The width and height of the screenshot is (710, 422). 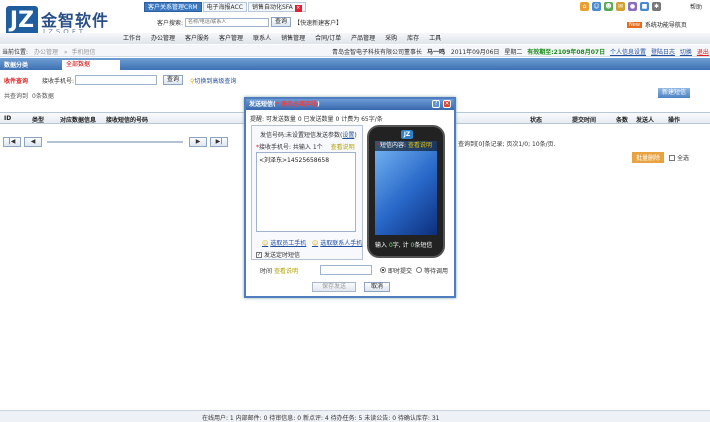 What do you see at coordinates (393, 145) in the screenshot?
I see `sms-content-label: 短信内容:` at bounding box center [393, 145].